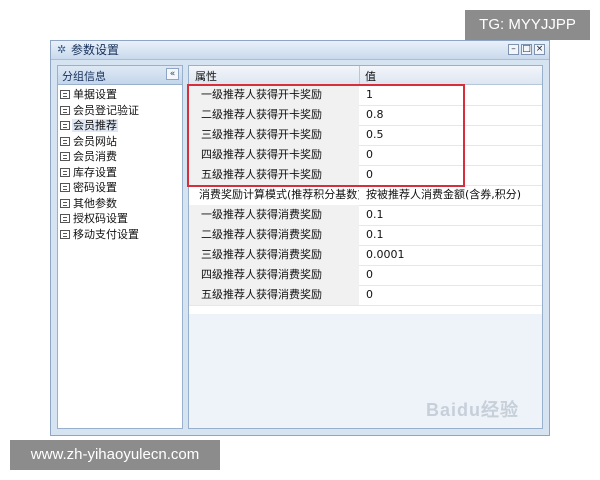 The width and height of the screenshot is (600, 480). What do you see at coordinates (451, 135) in the screenshot?
I see `value-cell: 0.5` at bounding box center [451, 135].